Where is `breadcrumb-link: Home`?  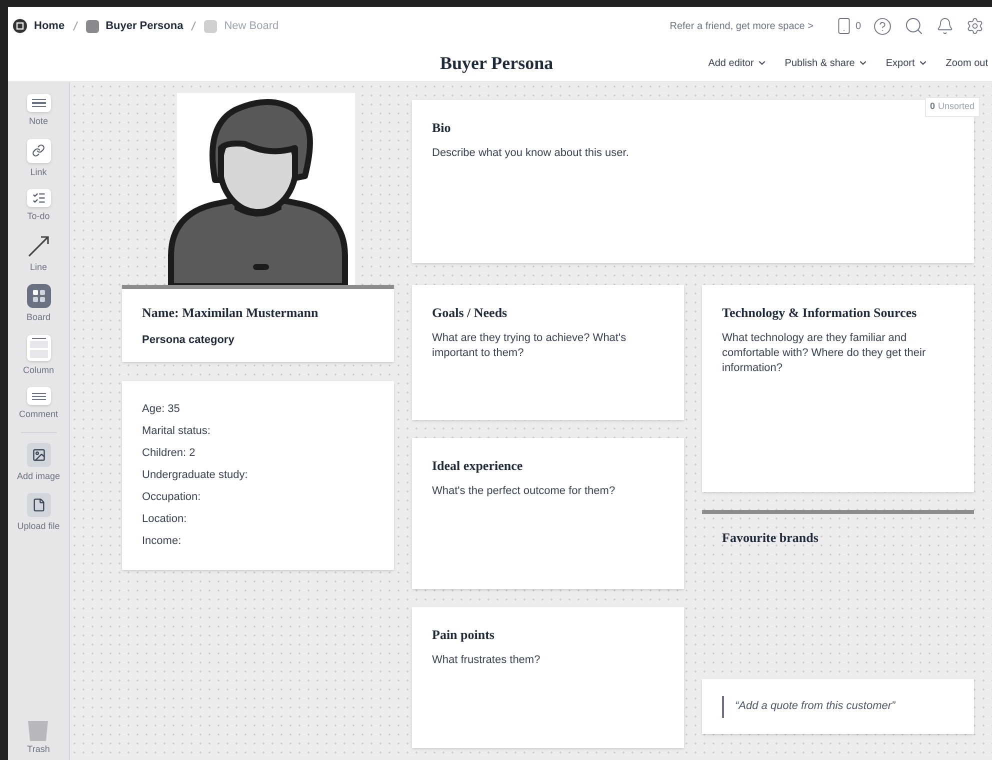
breadcrumb-link: Home is located at coordinates (49, 26).